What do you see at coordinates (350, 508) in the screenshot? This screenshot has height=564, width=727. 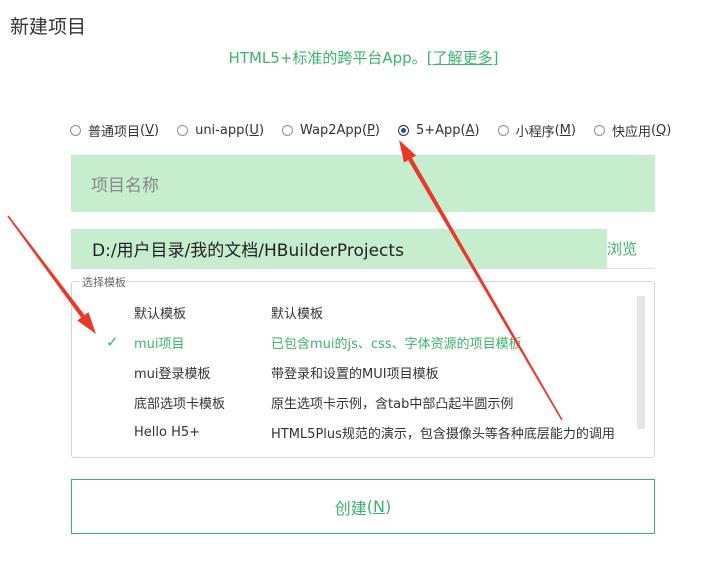 I see `create-button-label: 创建` at bounding box center [350, 508].